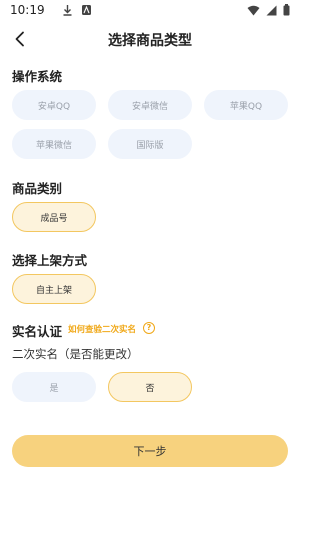 The image size is (320, 533). Describe the element at coordinates (246, 105) in the screenshot. I see `option-os-ios-qq: 苹果QQ` at that location.